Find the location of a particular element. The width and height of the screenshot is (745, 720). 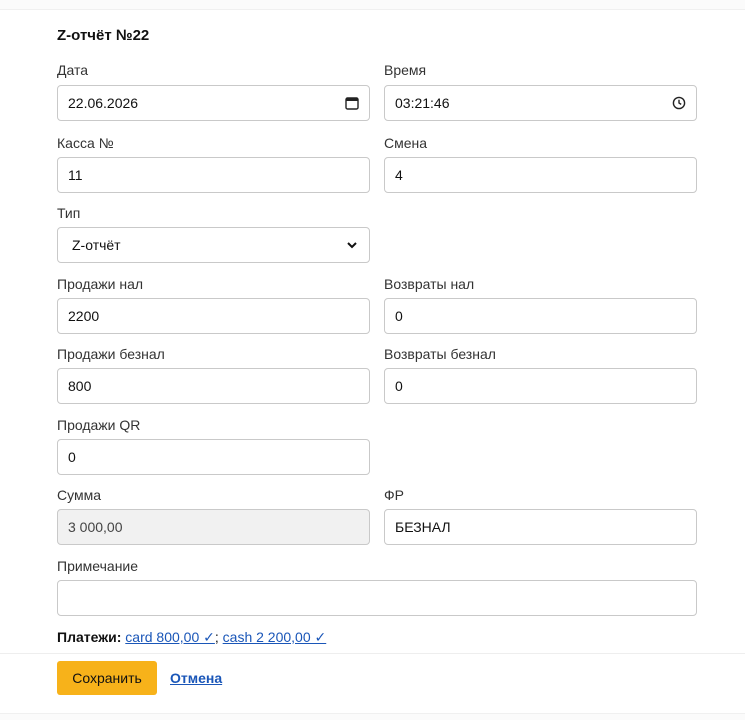

returns-card-input: 0 is located at coordinates (540, 386).